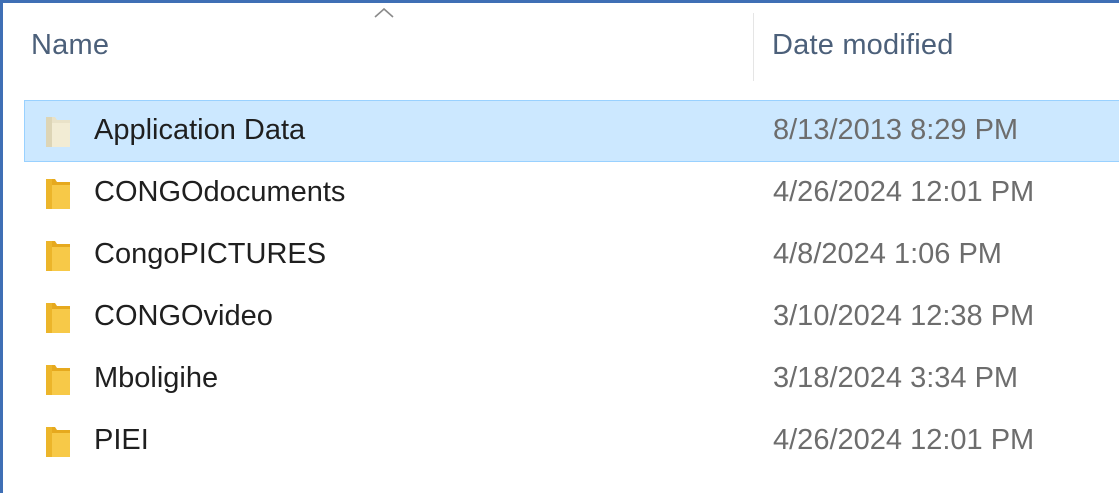  I want to click on file-date-modified: 8/13/2013 8:29 PM, so click(896, 130).